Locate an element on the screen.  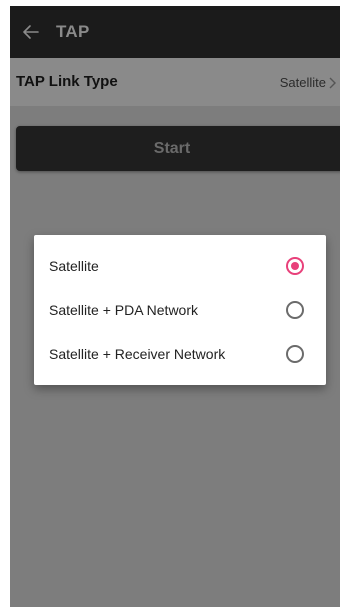
option-satellite-receiver-network: Satellite + Receiver Network is located at coordinates (180, 354).